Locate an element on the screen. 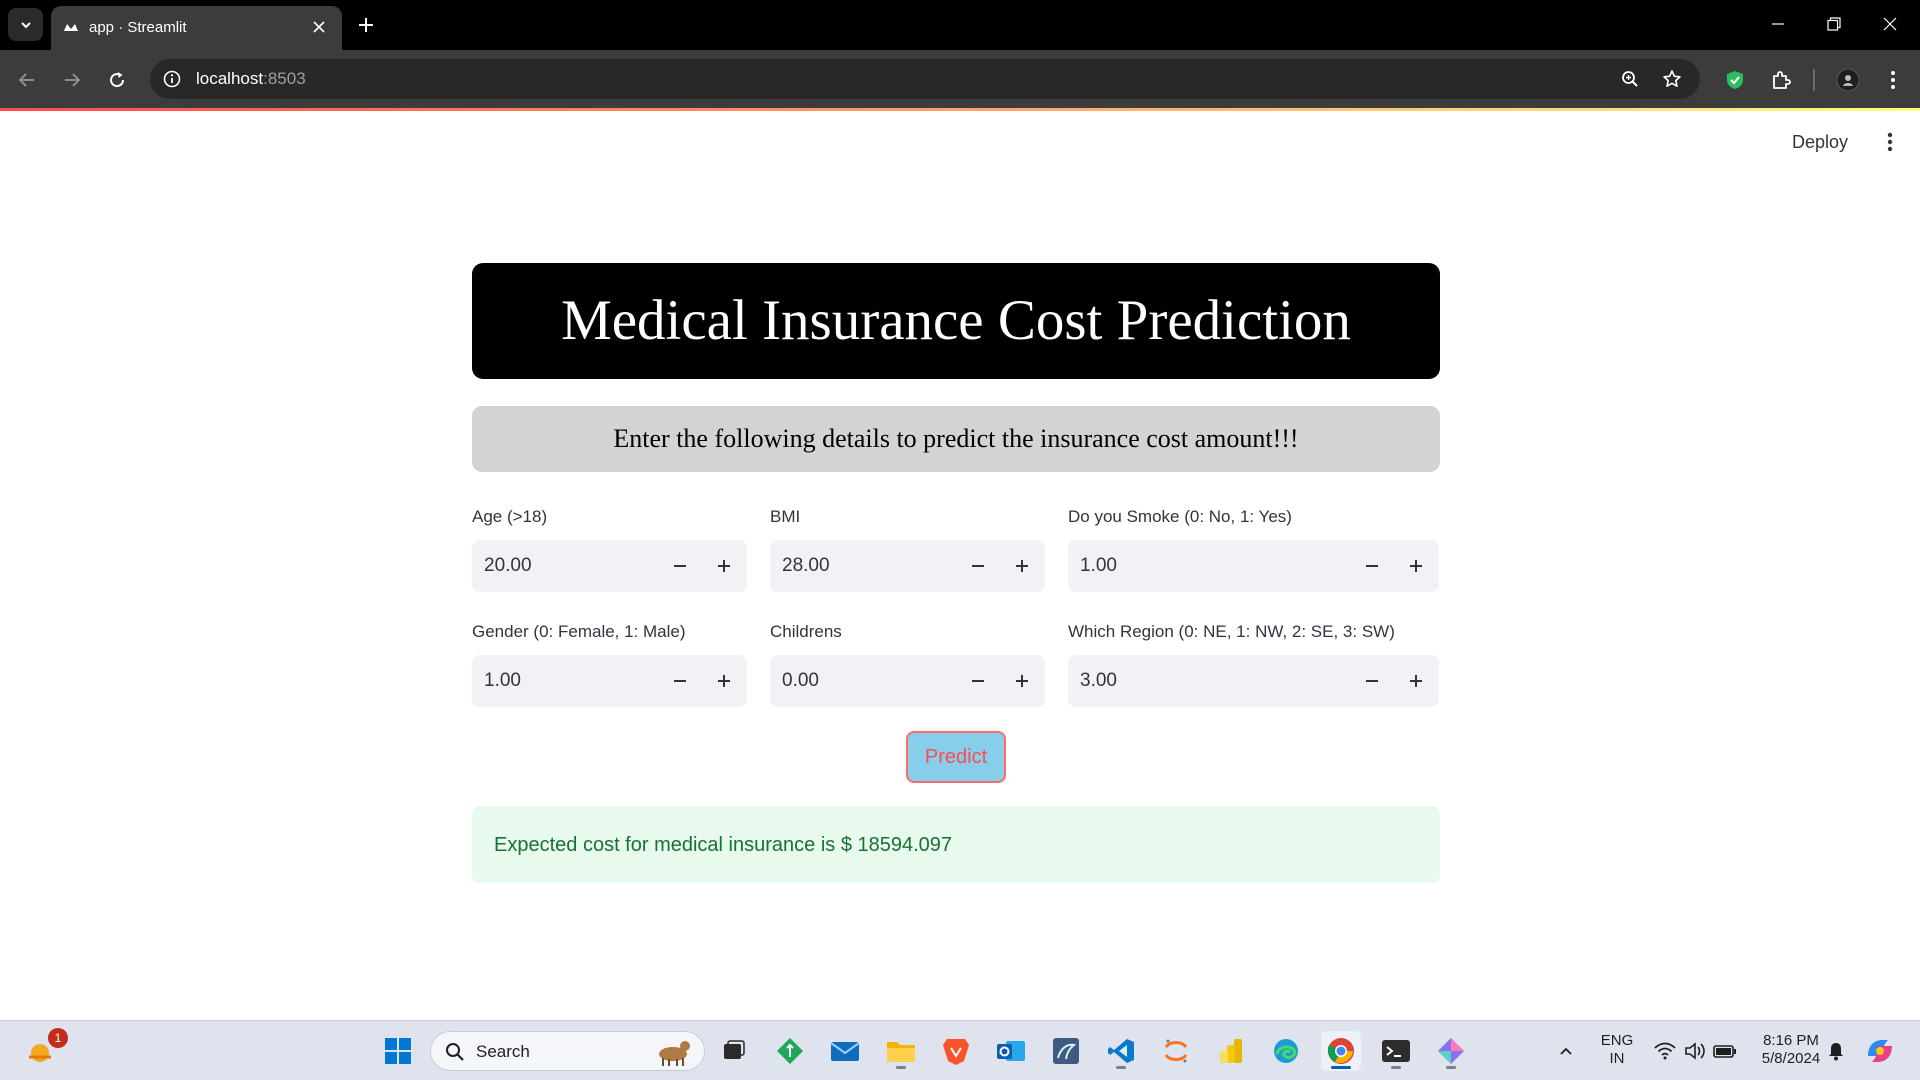  outlook-icon is located at coordinates (1011, 1051).